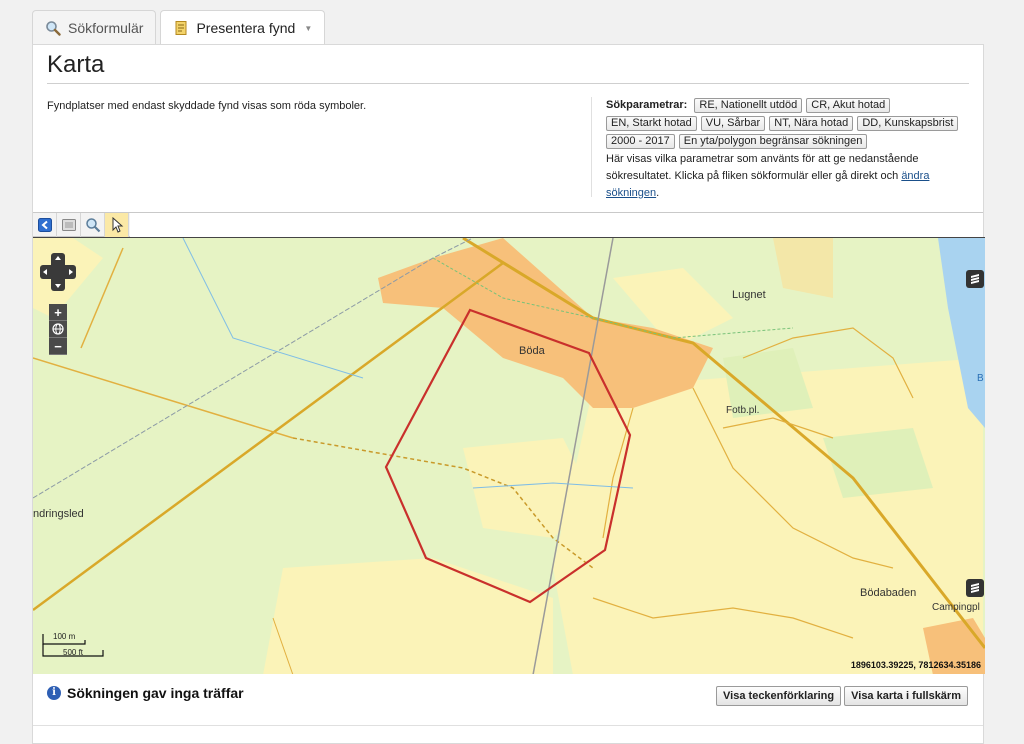  What do you see at coordinates (980, 378) in the screenshot?
I see `place-label: B` at bounding box center [980, 378].